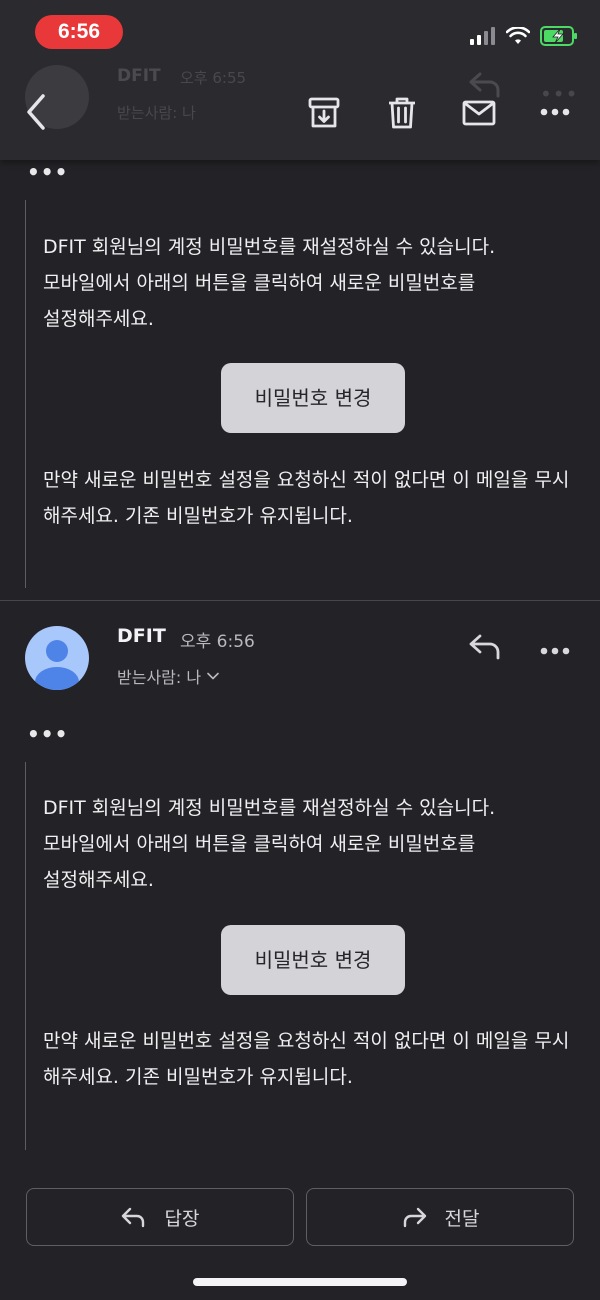 This screenshot has width=600, height=1300. I want to click on trash-icon, so click(402, 113).